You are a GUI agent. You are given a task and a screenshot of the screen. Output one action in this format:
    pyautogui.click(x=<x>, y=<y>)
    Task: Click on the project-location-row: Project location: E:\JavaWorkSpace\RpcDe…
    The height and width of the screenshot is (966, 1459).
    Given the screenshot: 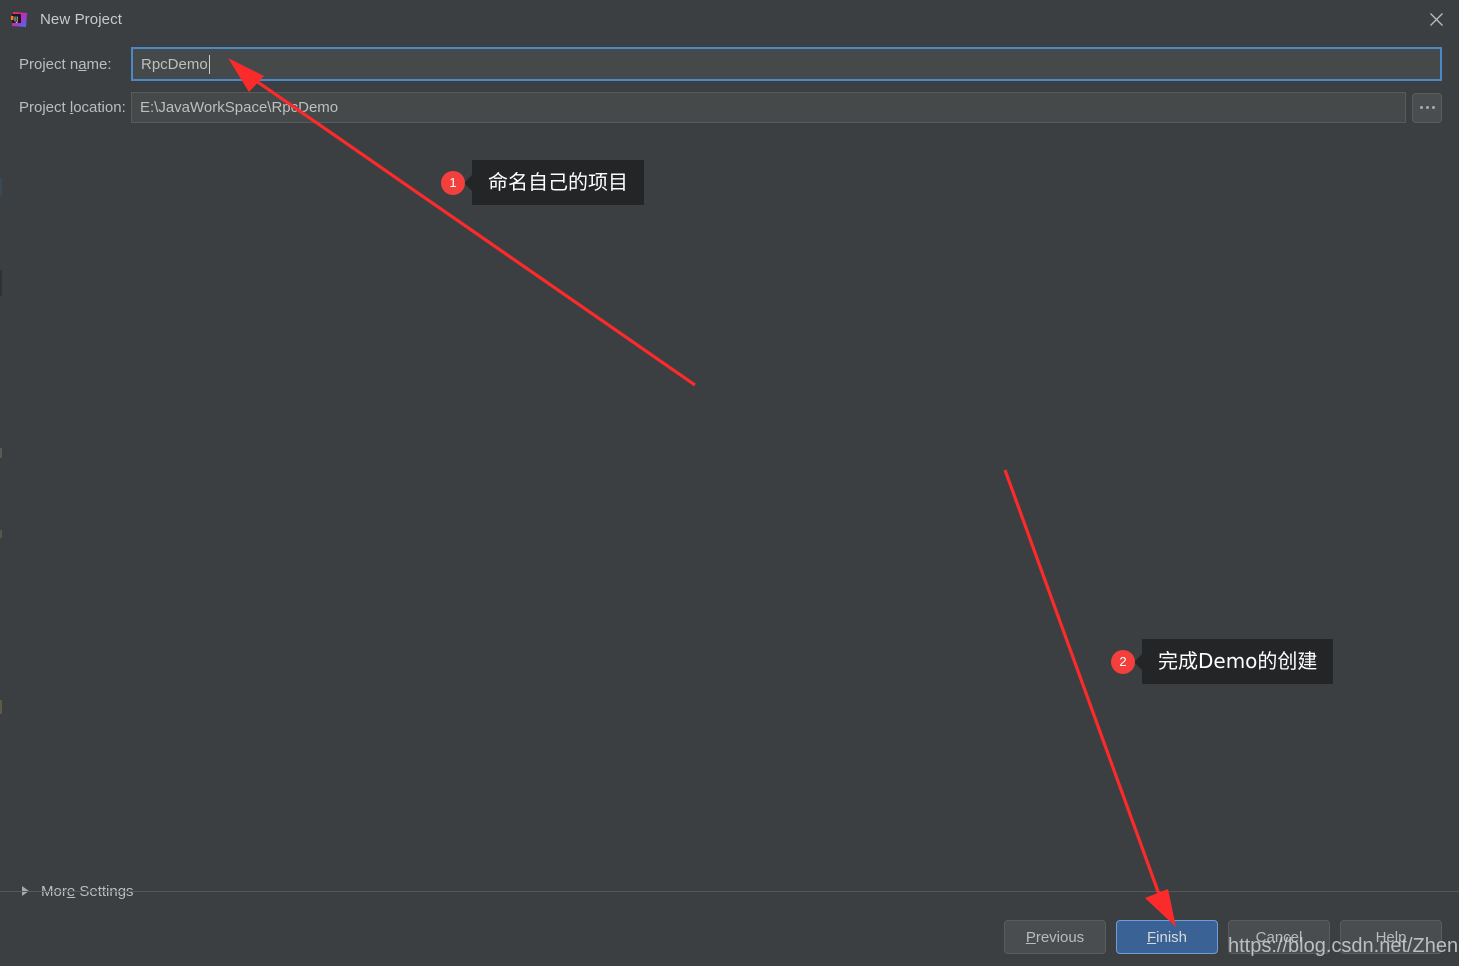 What is the action you would take?
    pyautogui.click(x=729, y=107)
    